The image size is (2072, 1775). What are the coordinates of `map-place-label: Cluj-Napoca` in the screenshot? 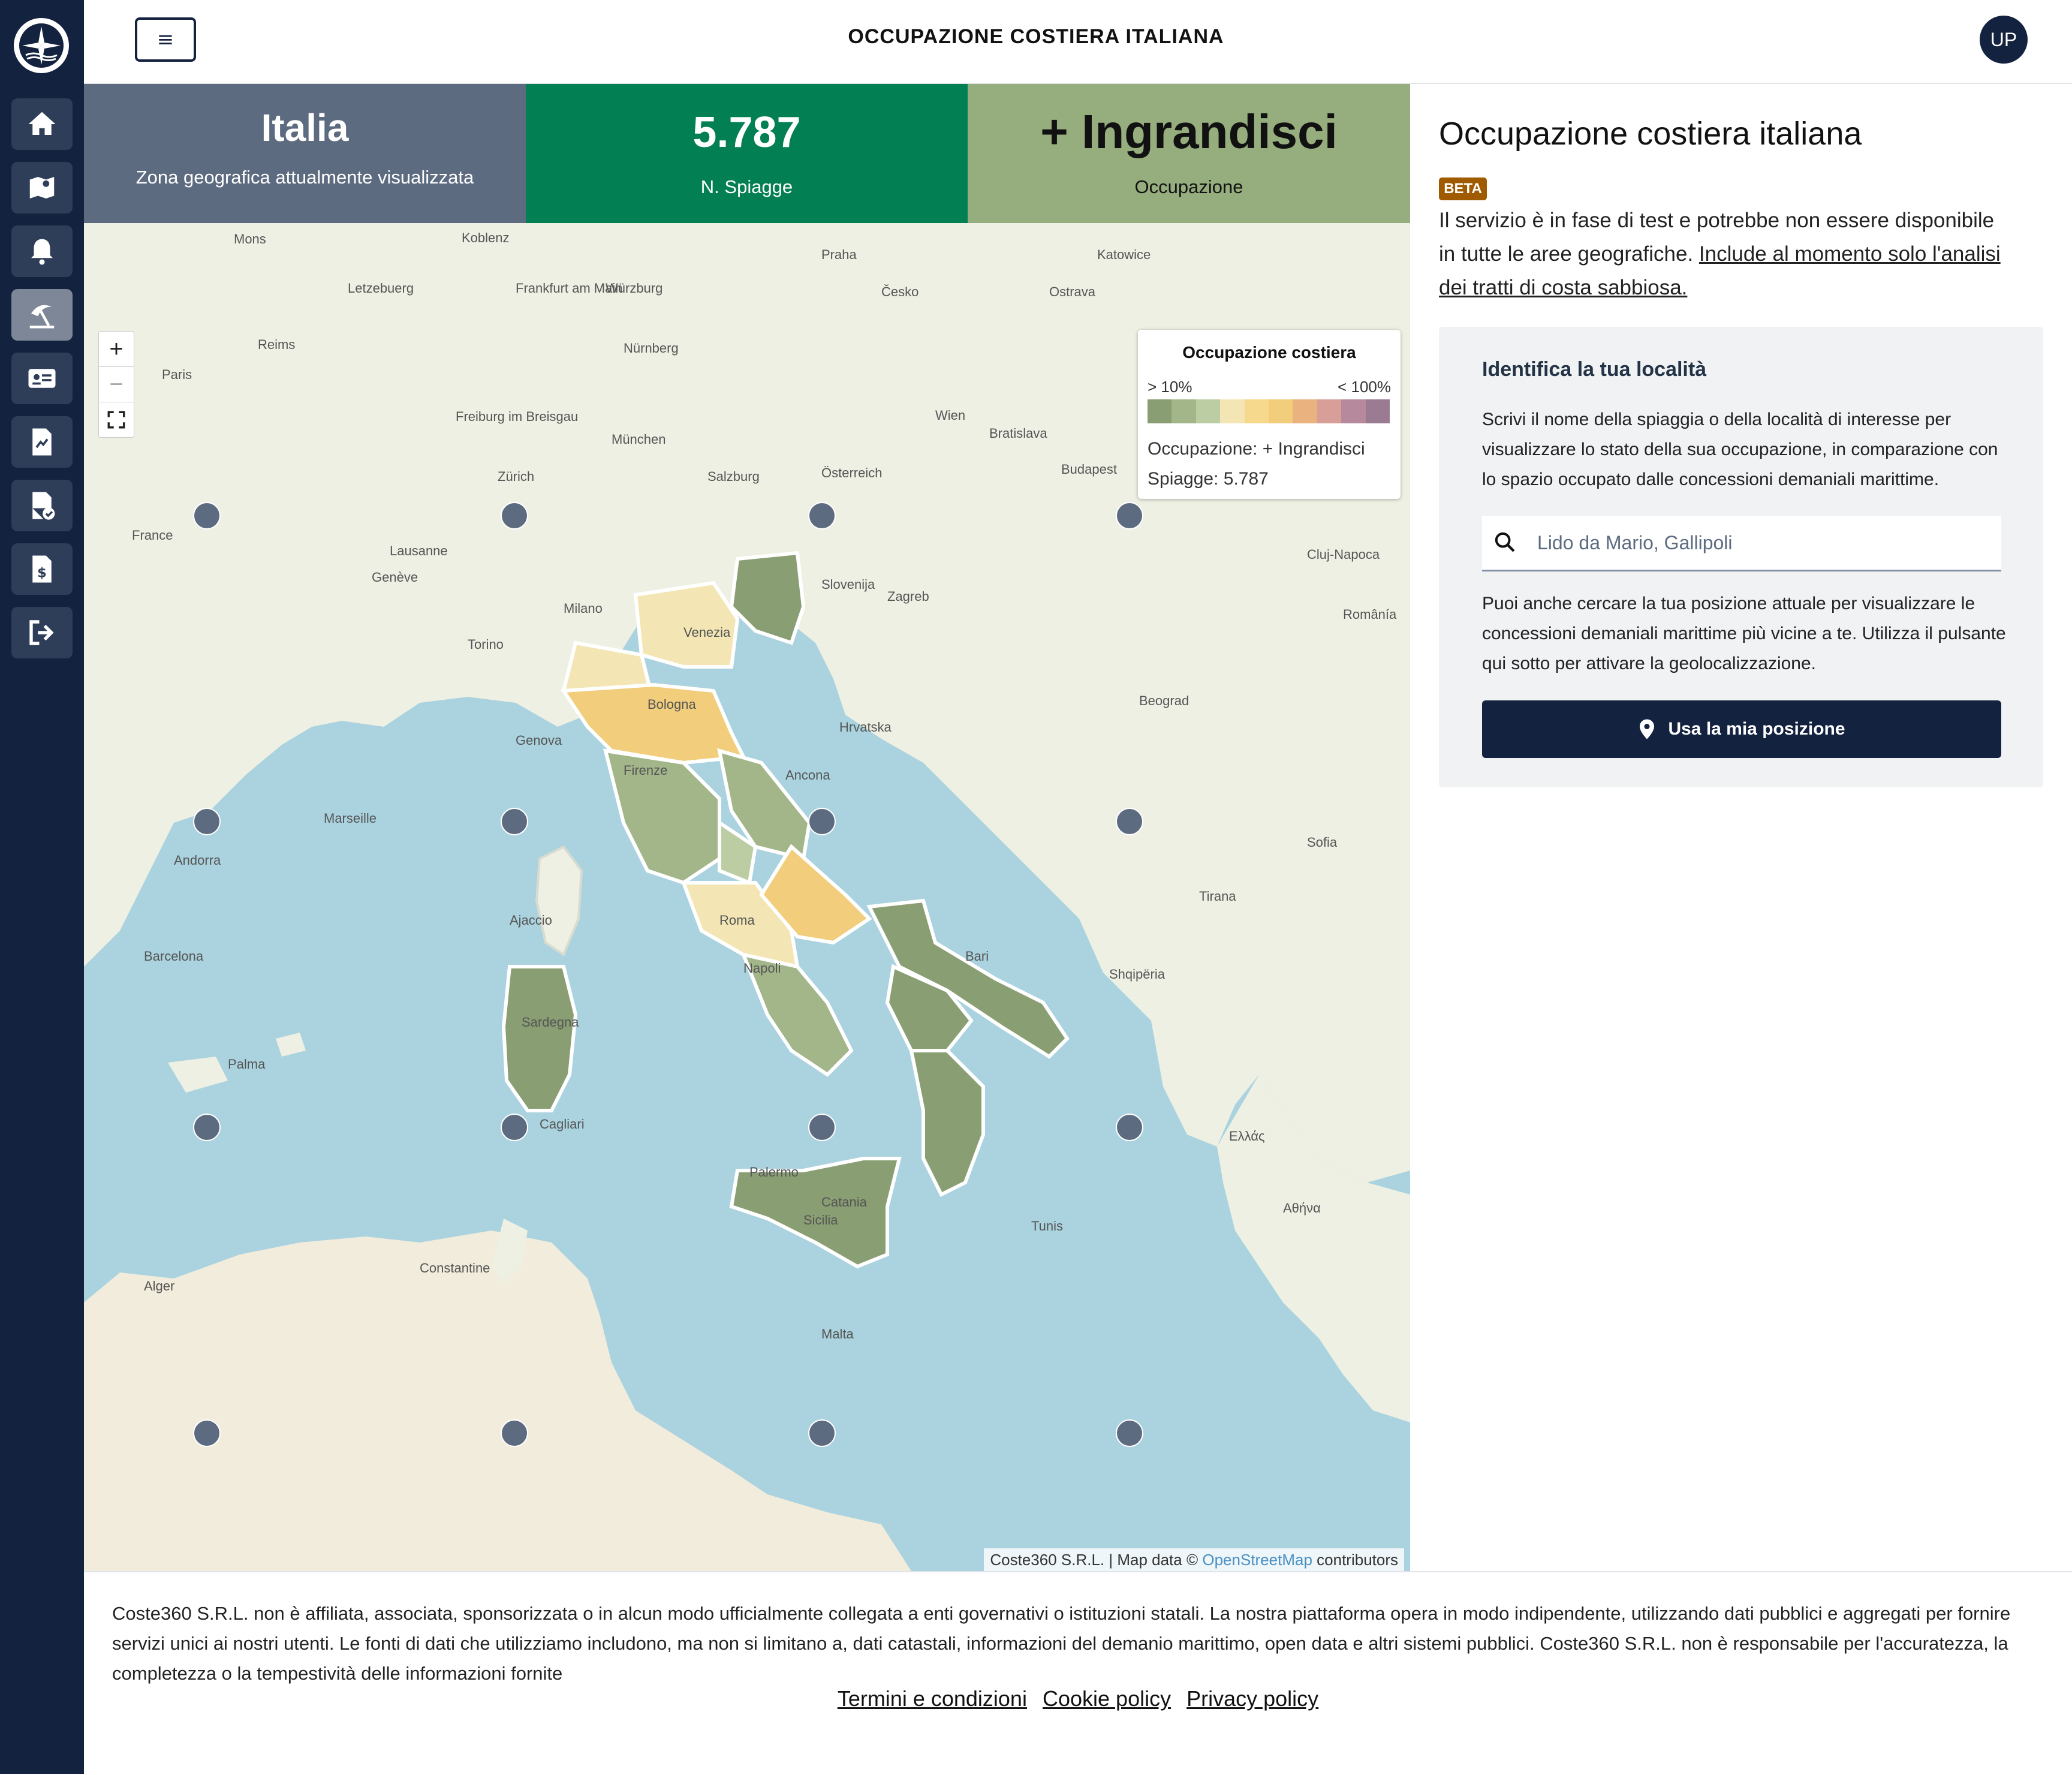 It's located at (1344, 554).